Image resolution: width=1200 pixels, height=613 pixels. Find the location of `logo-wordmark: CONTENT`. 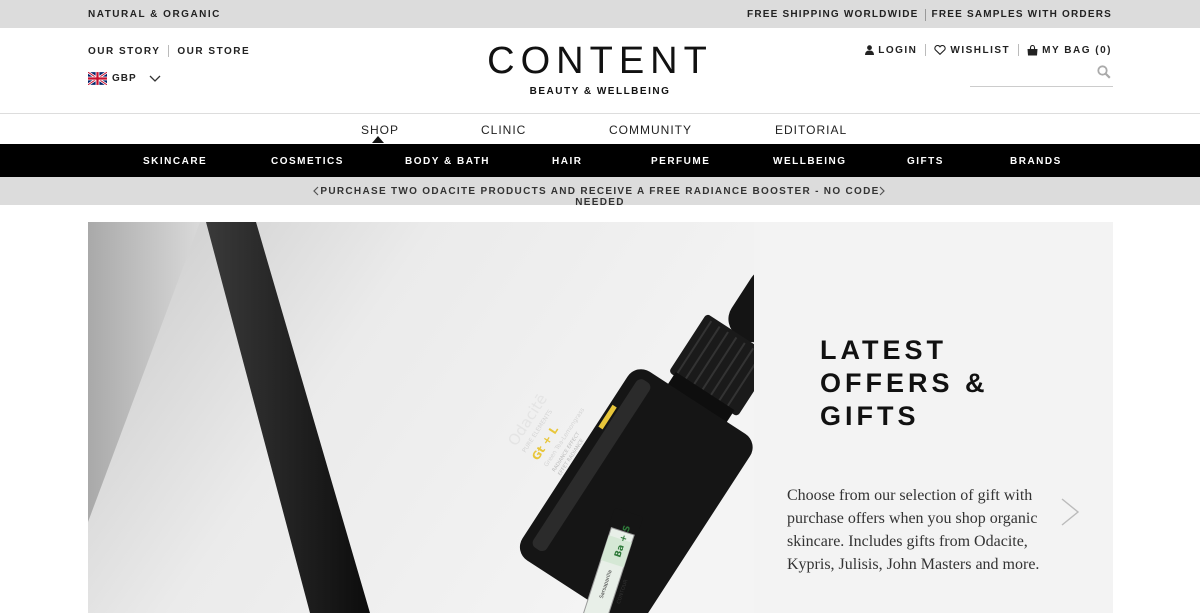

logo-wordmark: CONTENT is located at coordinates (600, 61).